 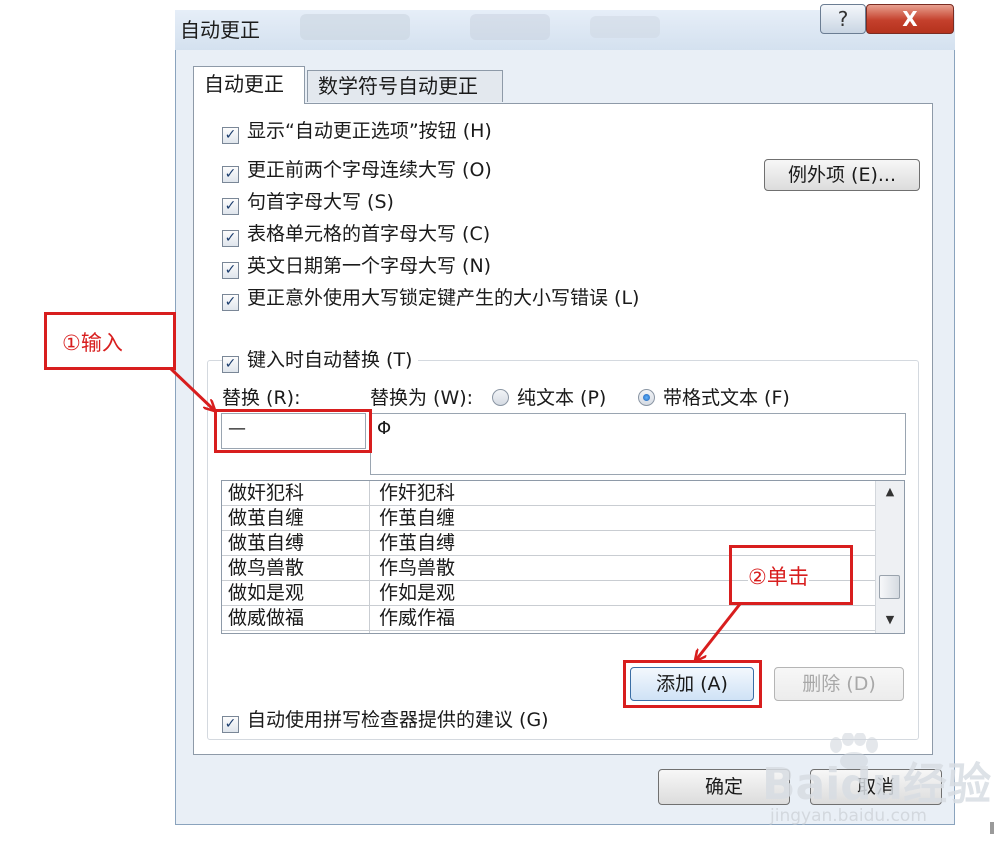 I want to click on checkbox-capitalize-day-names: ✓ 英文日期第一个字母大写 (N), so click(x=356, y=266).